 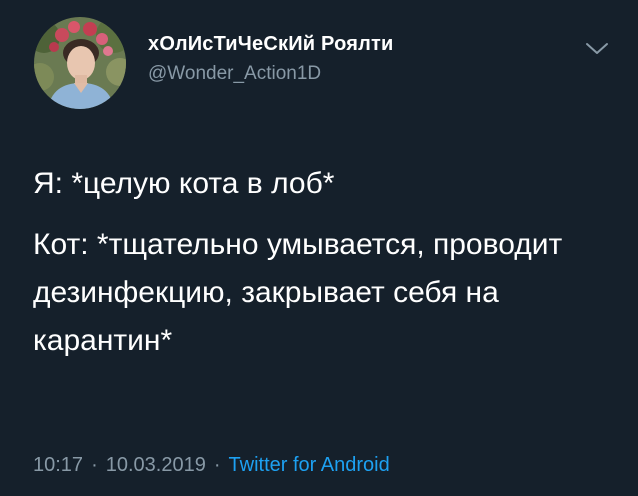 I want to click on avatar-image, so click(x=80, y=63).